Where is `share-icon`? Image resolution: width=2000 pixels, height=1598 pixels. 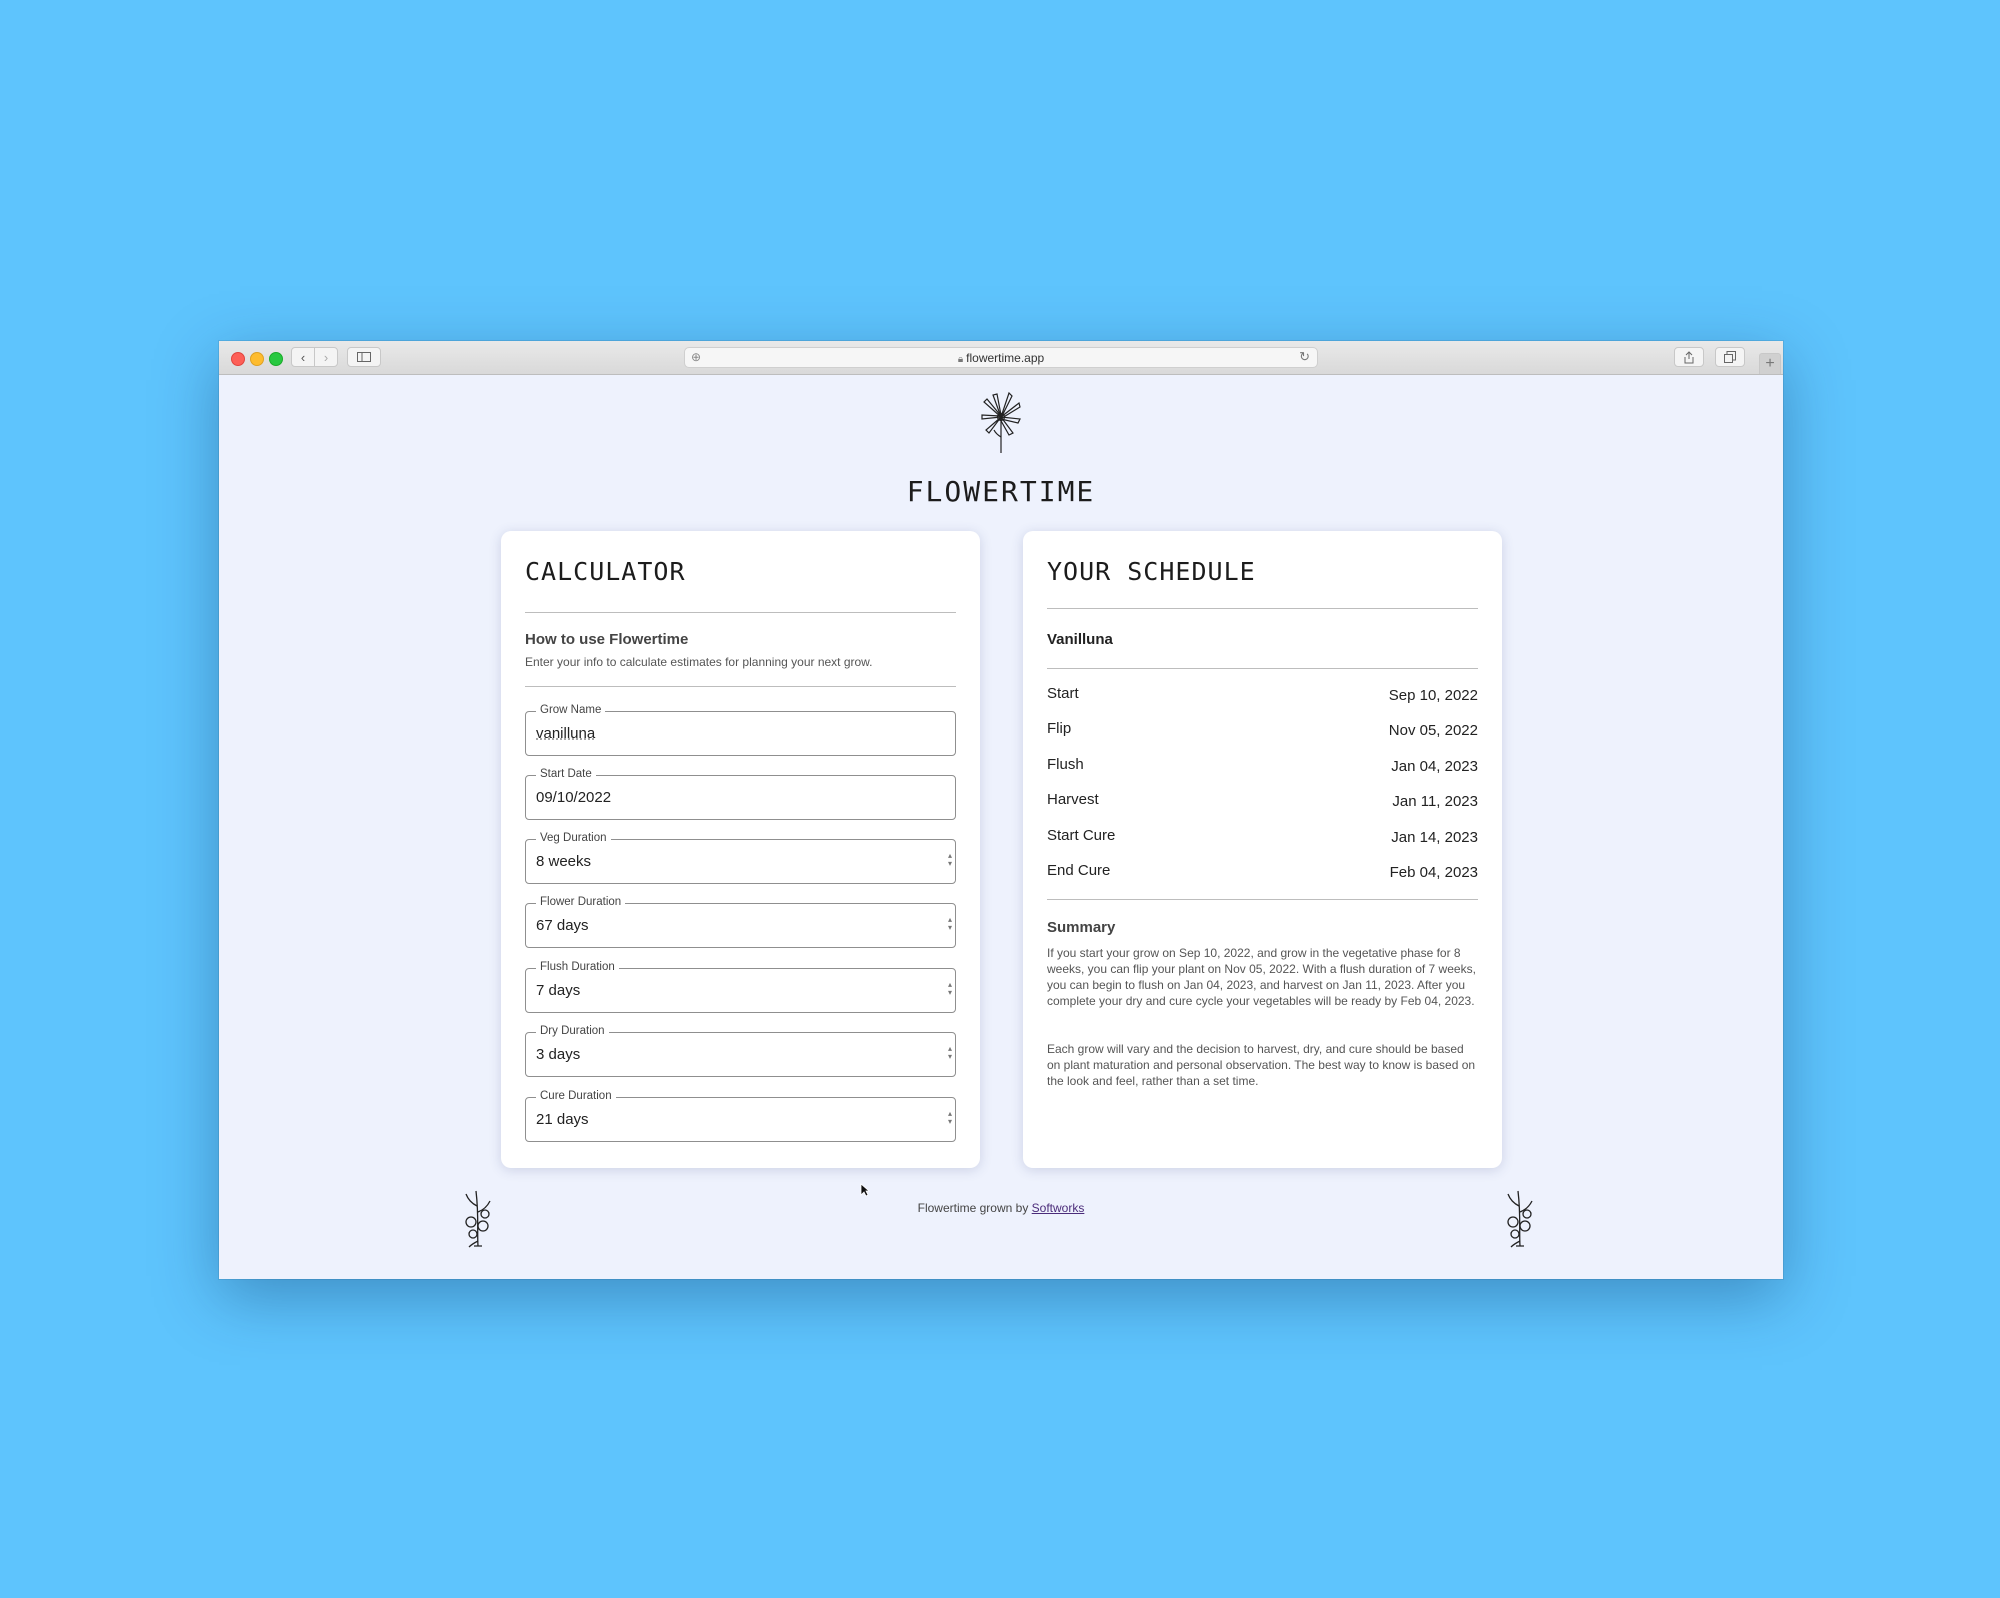 share-icon is located at coordinates (1689, 356).